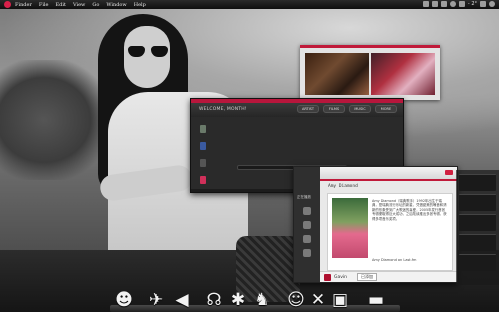  I want to click on wifi-icon, so click(461, 4).